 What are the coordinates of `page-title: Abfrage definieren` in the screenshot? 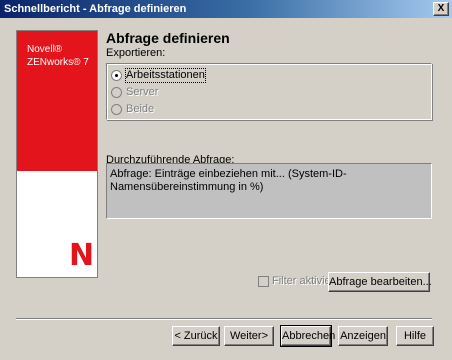 It's located at (168, 38).